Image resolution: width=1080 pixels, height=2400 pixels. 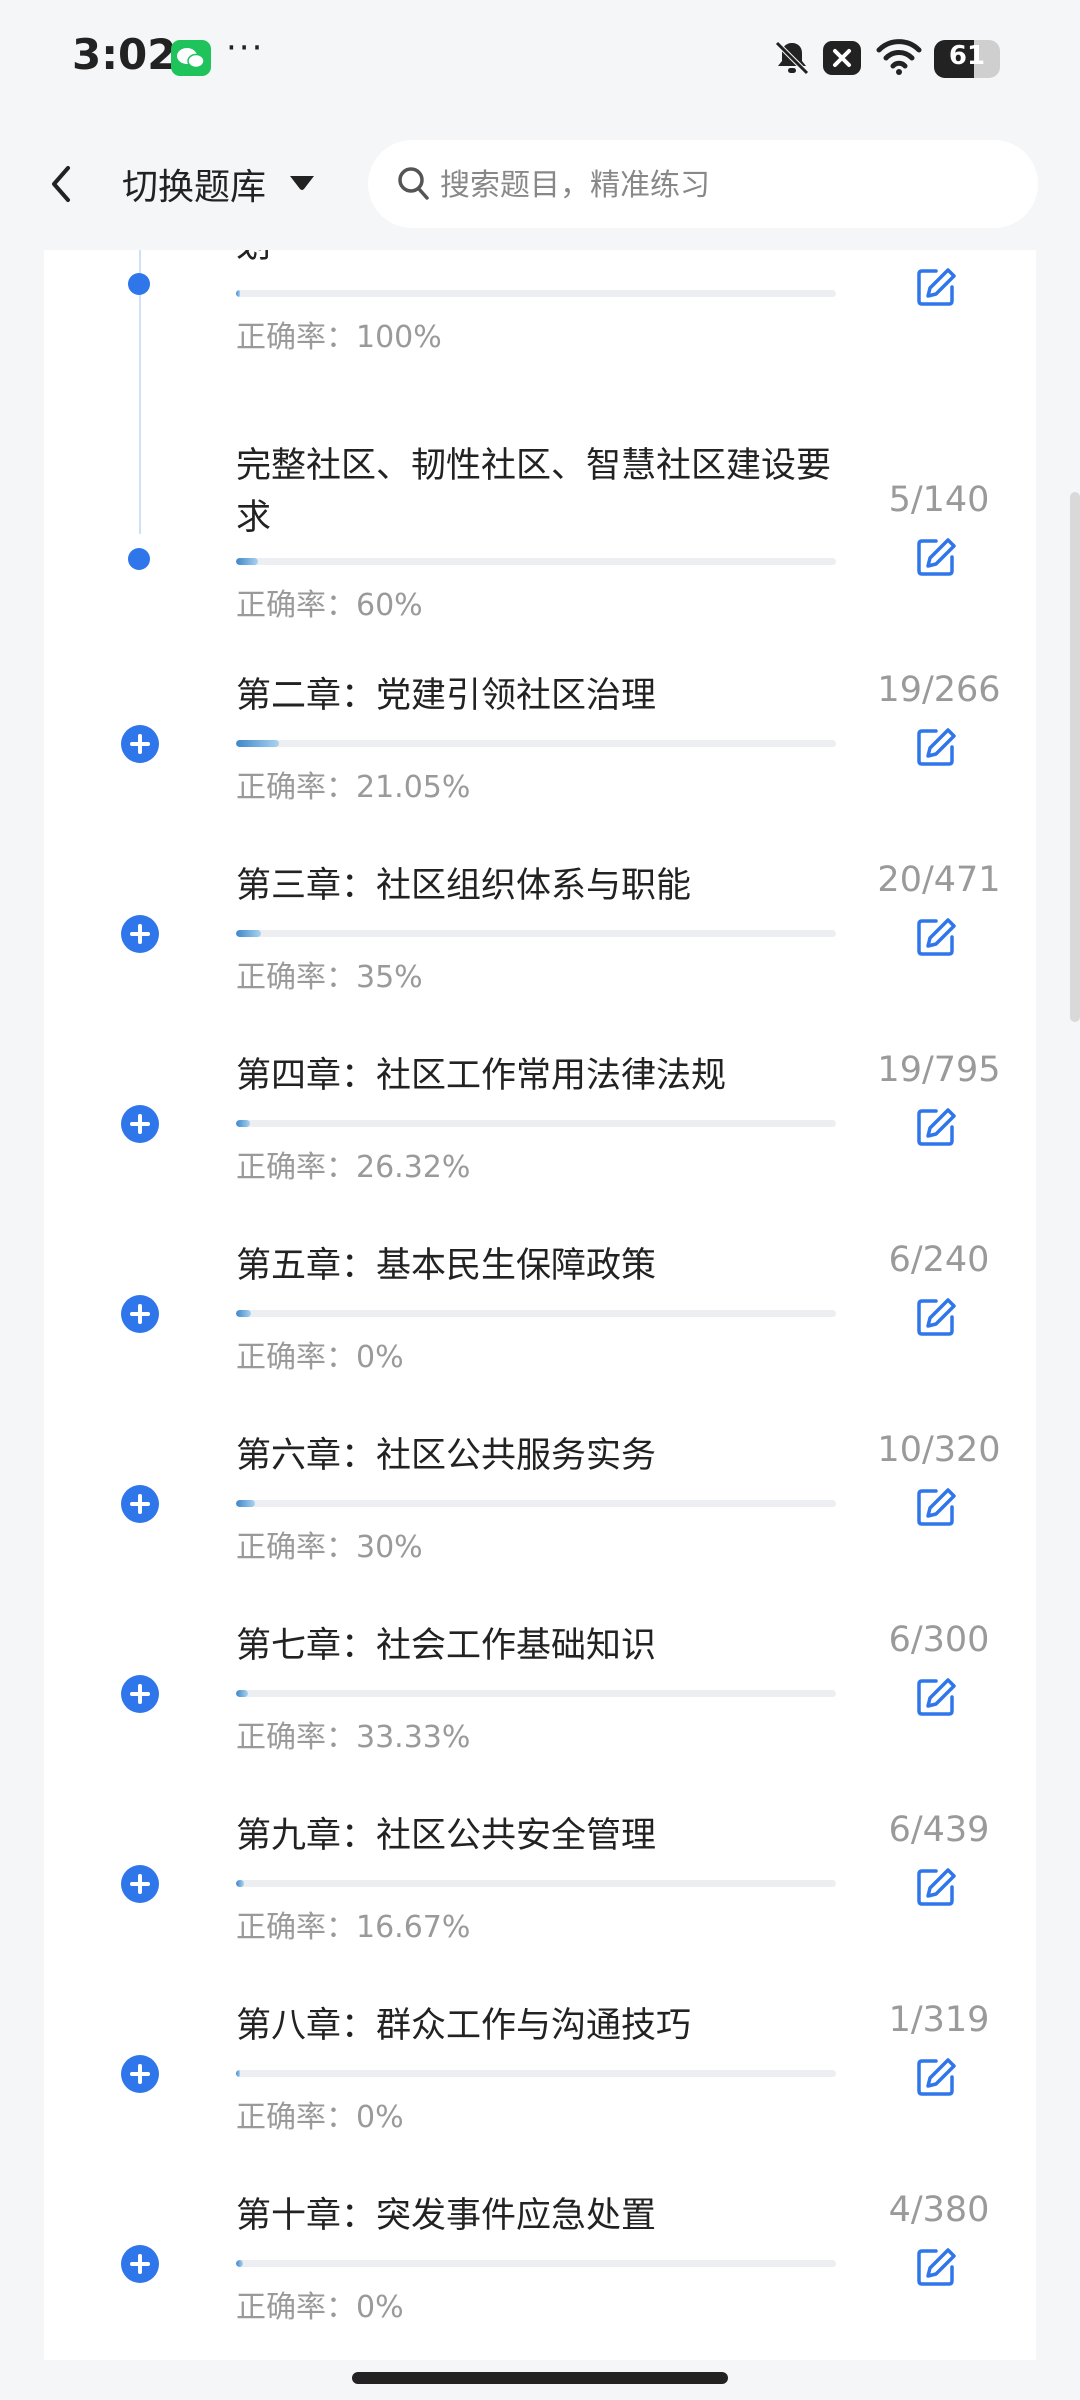 I want to click on question-count: 19/795, so click(x=939, y=1070).